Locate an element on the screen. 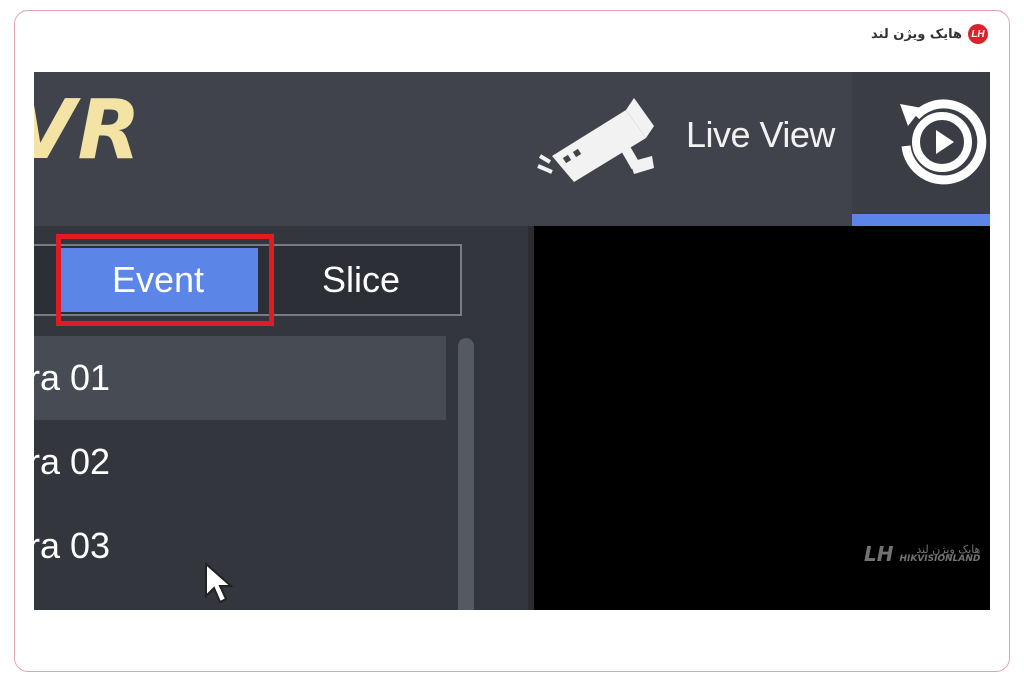 This screenshot has width=1024, height=683. camera-list-item: era 02 is located at coordinates (240, 462).